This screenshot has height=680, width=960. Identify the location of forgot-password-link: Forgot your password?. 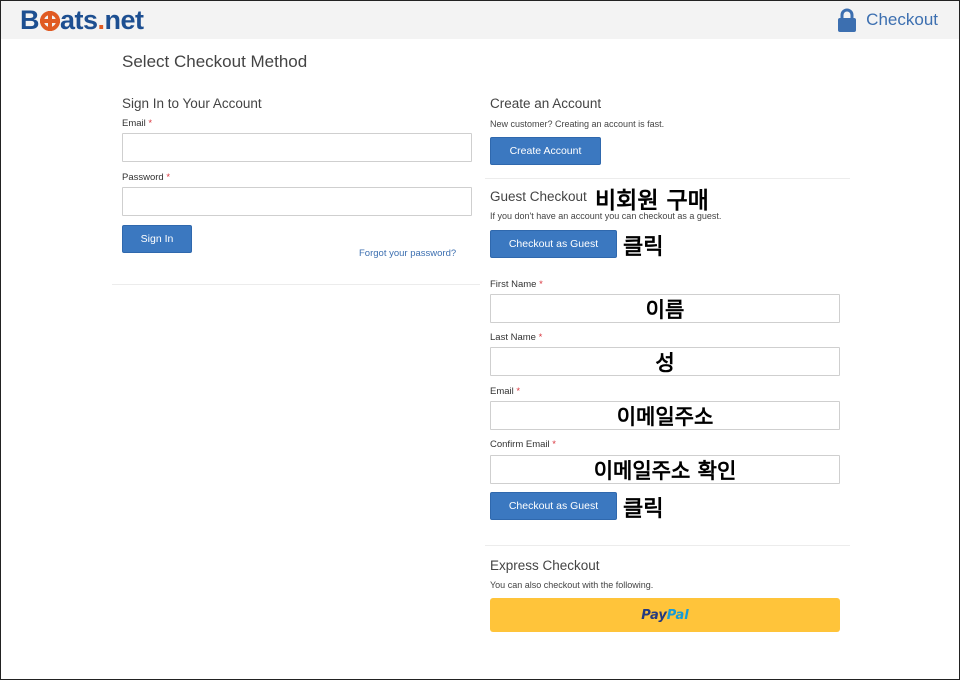
(407, 253).